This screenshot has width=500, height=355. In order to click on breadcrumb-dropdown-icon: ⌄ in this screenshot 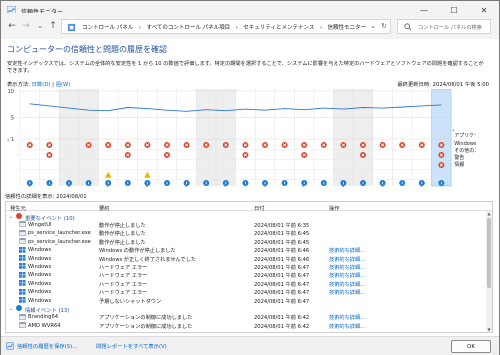, I will do `click(373, 26)`.